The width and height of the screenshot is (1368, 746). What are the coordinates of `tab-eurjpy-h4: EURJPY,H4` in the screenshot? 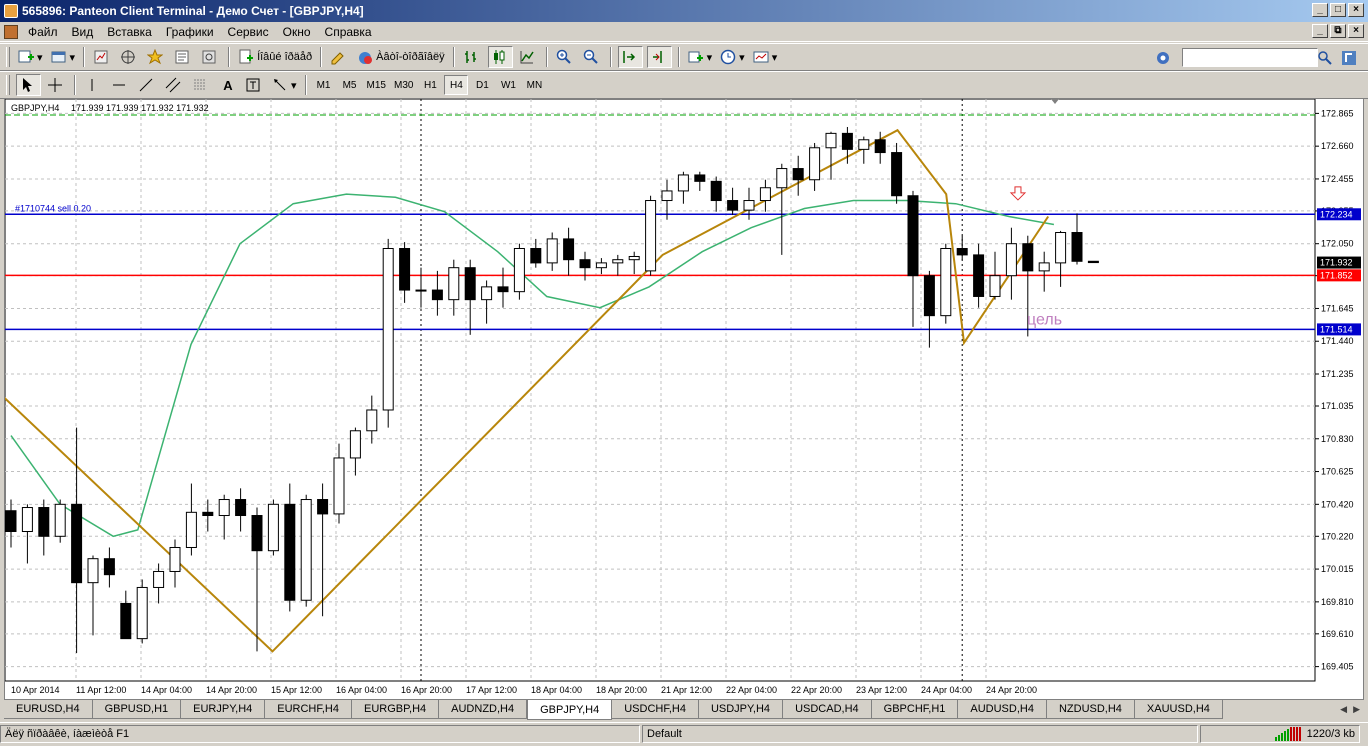 It's located at (223, 709).